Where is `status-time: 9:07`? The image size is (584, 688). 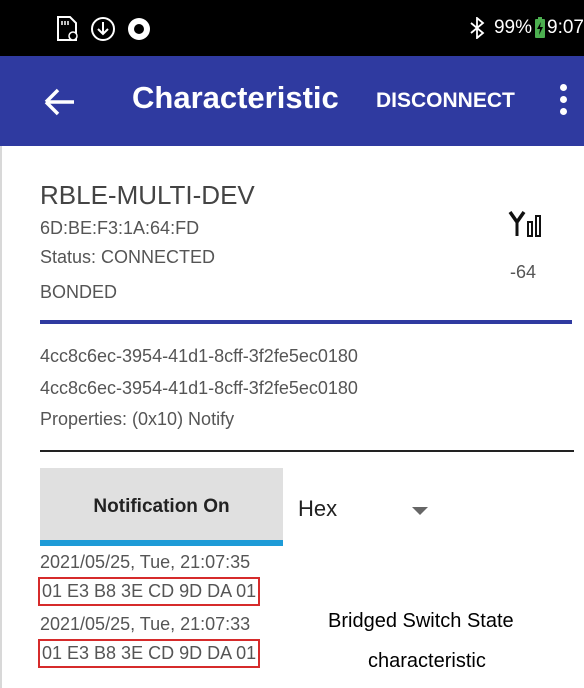 status-time: 9:07 is located at coordinates (565, 27).